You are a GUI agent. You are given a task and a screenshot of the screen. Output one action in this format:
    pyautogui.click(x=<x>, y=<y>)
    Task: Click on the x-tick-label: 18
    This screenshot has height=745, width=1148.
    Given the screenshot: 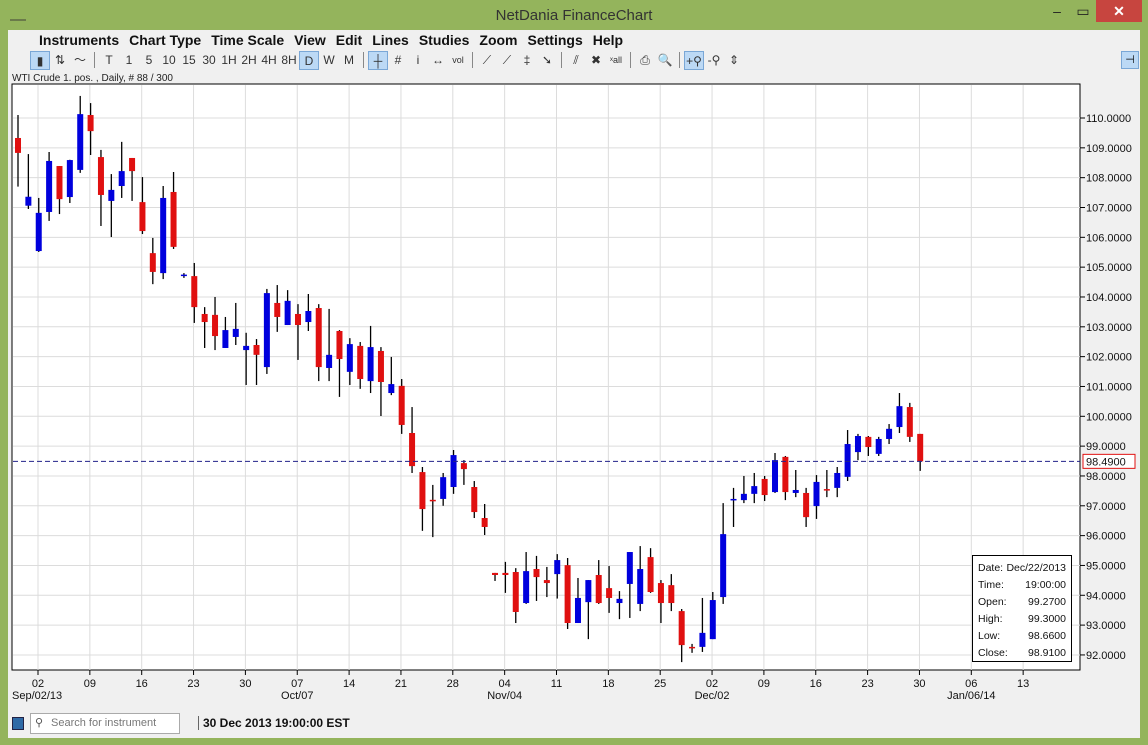 What is the action you would take?
    pyautogui.click(x=608, y=684)
    